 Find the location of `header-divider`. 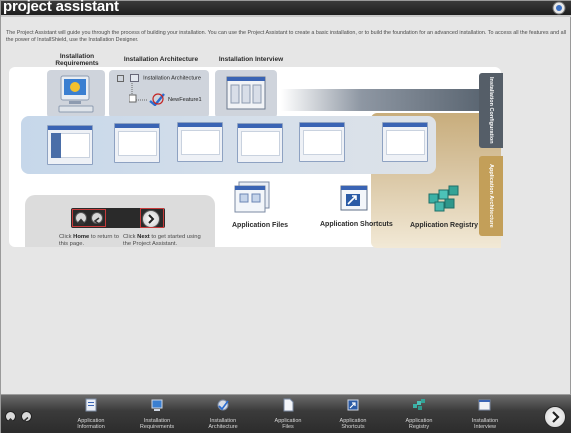

header-divider is located at coordinates (286, 16).